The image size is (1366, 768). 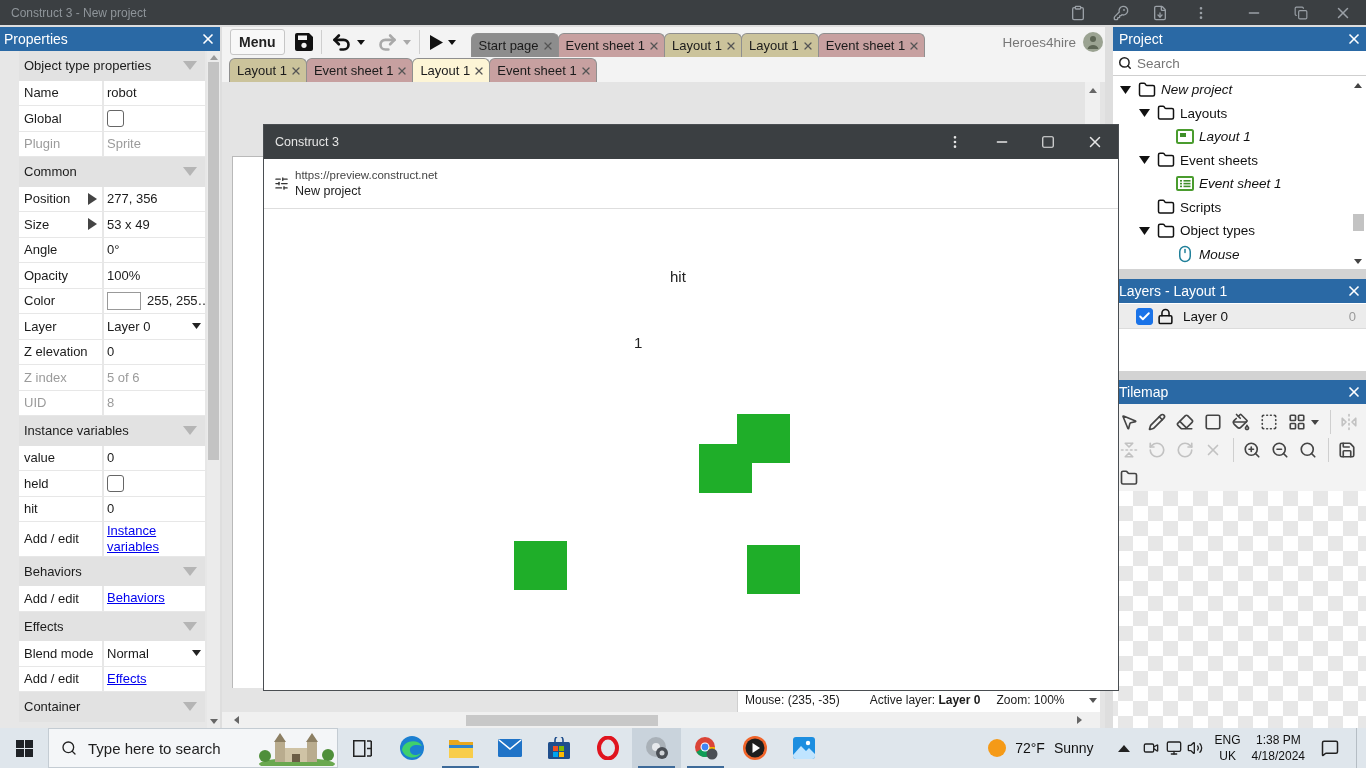 What do you see at coordinates (1269, 422) in the screenshot?
I see `dashed-square-icon` at bounding box center [1269, 422].